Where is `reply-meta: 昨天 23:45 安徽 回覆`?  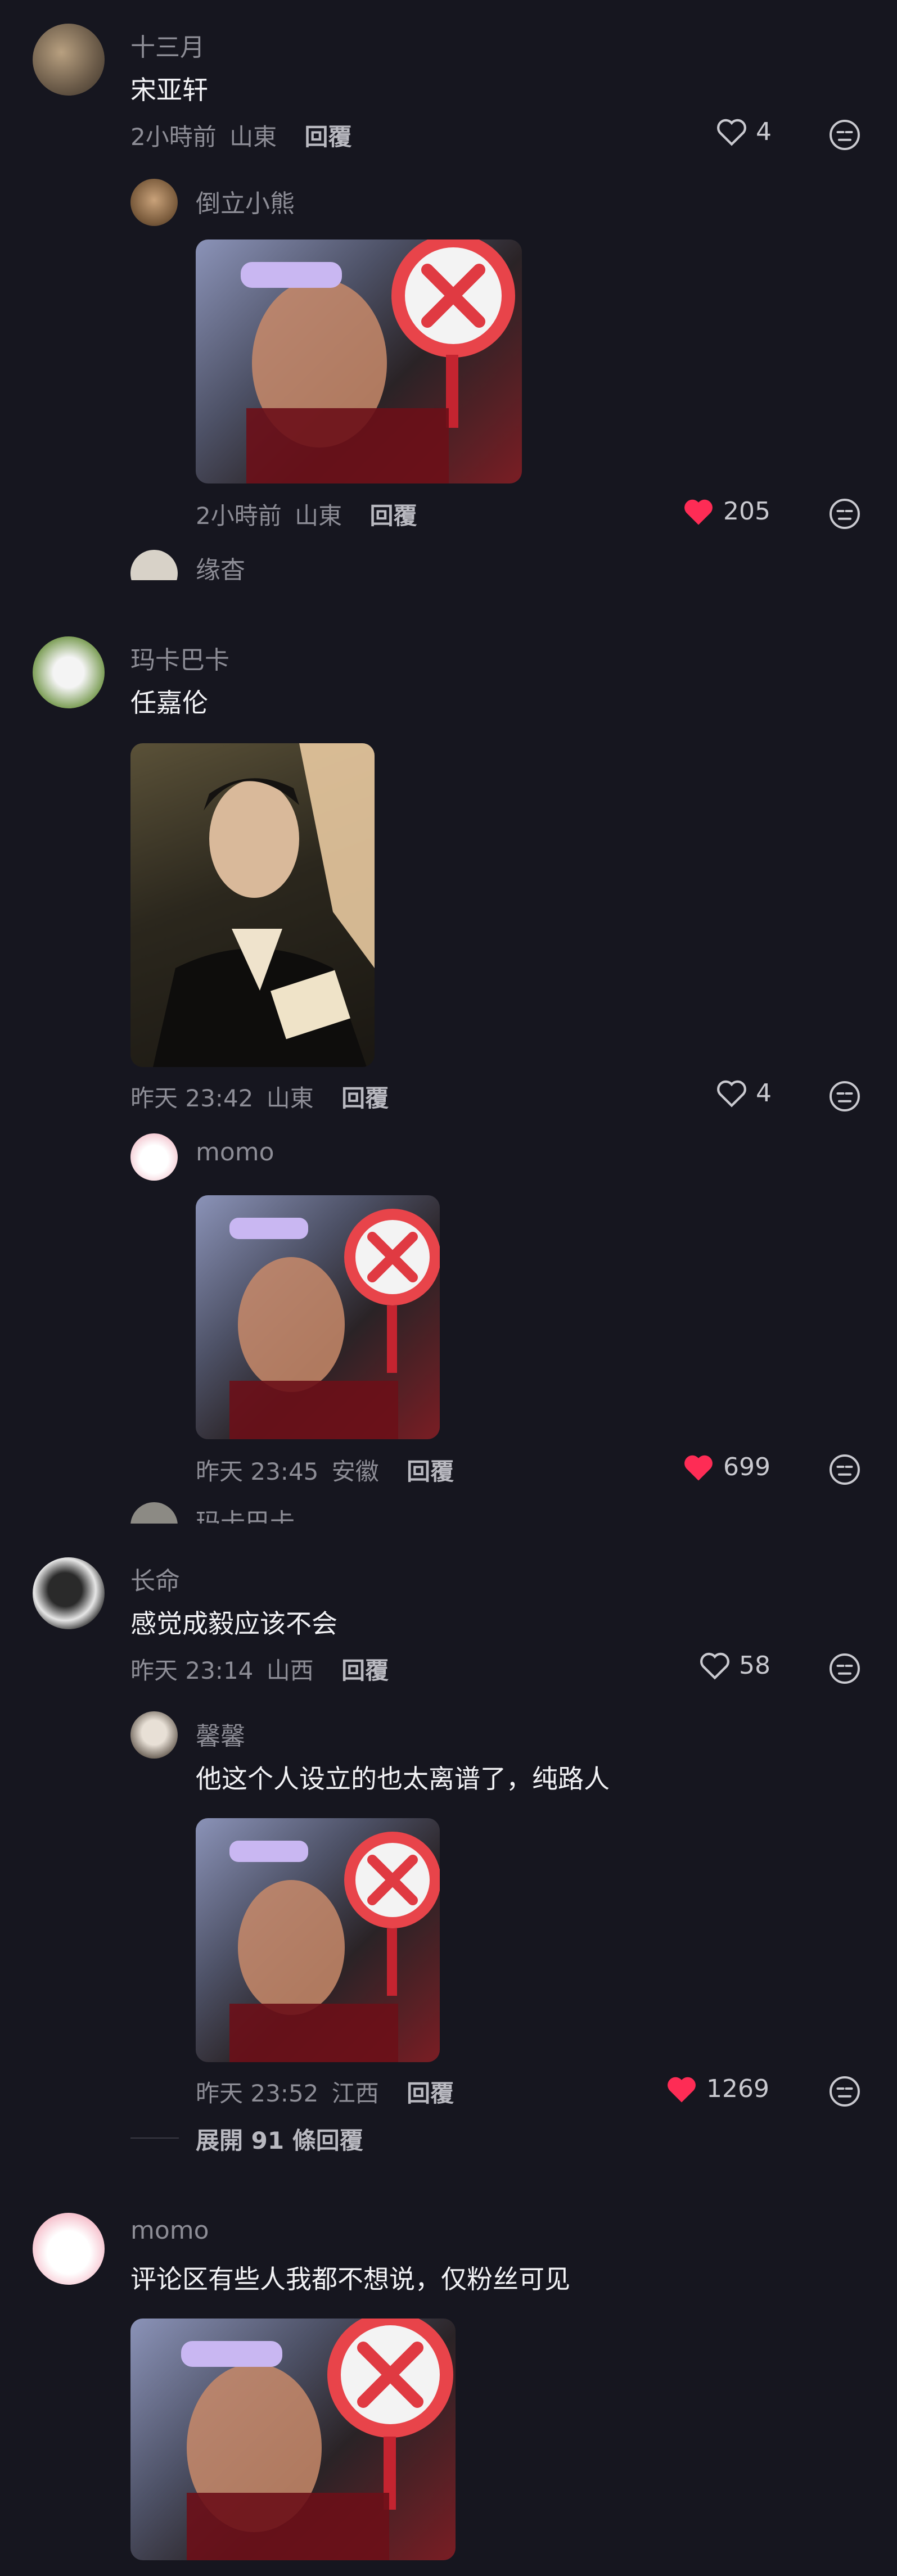 reply-meta: 昨天 23:45 安徽 回覆 is located at coordinates (325, 1470).